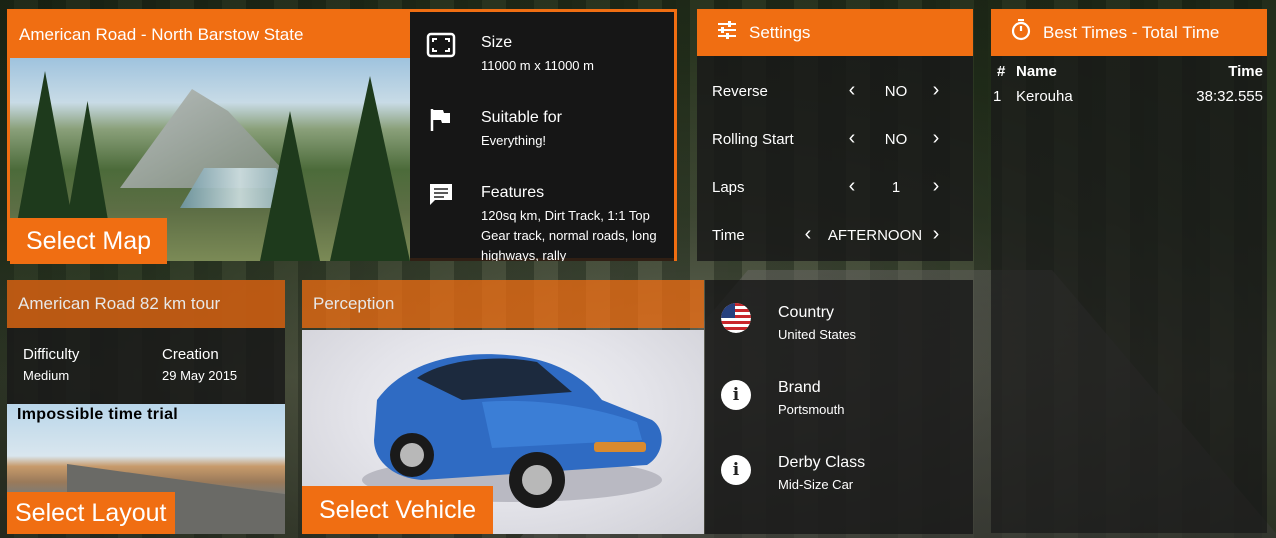  I want to click on map-info-value: 11000 m x 11000 m, so click(537, 65).